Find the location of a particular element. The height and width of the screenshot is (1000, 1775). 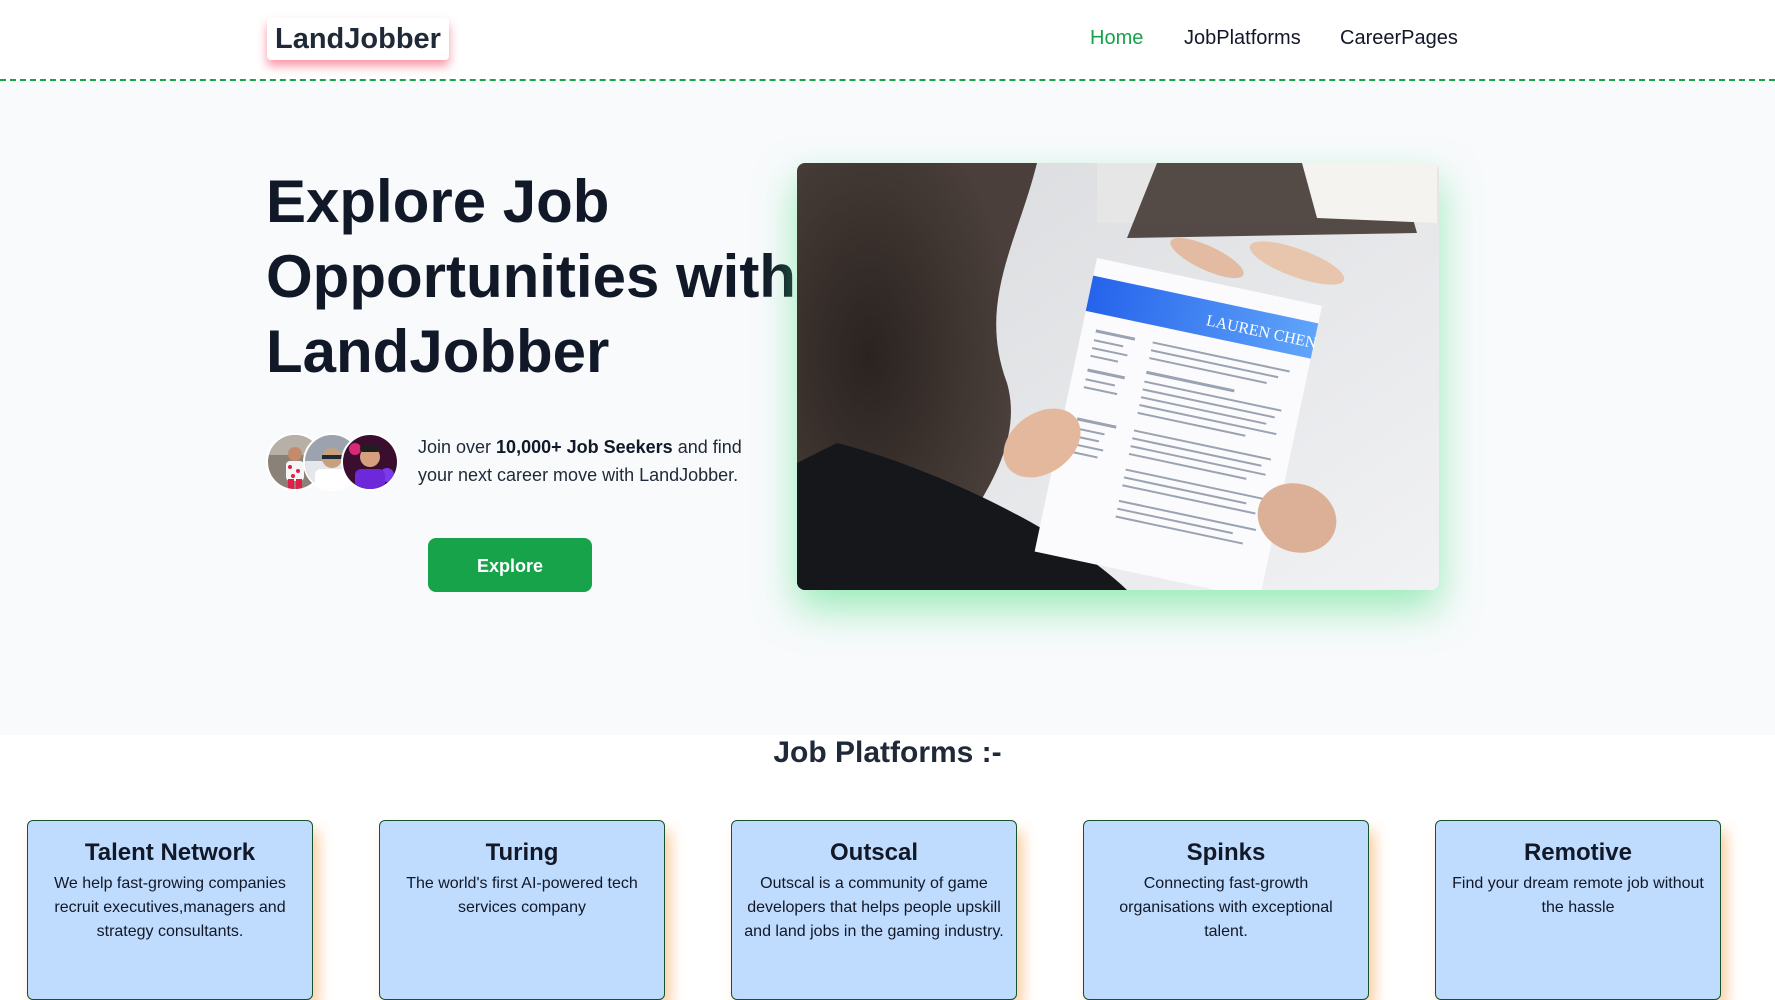

job-platforms-heading: Job Platforms :- is located at coordinates (887, 752).